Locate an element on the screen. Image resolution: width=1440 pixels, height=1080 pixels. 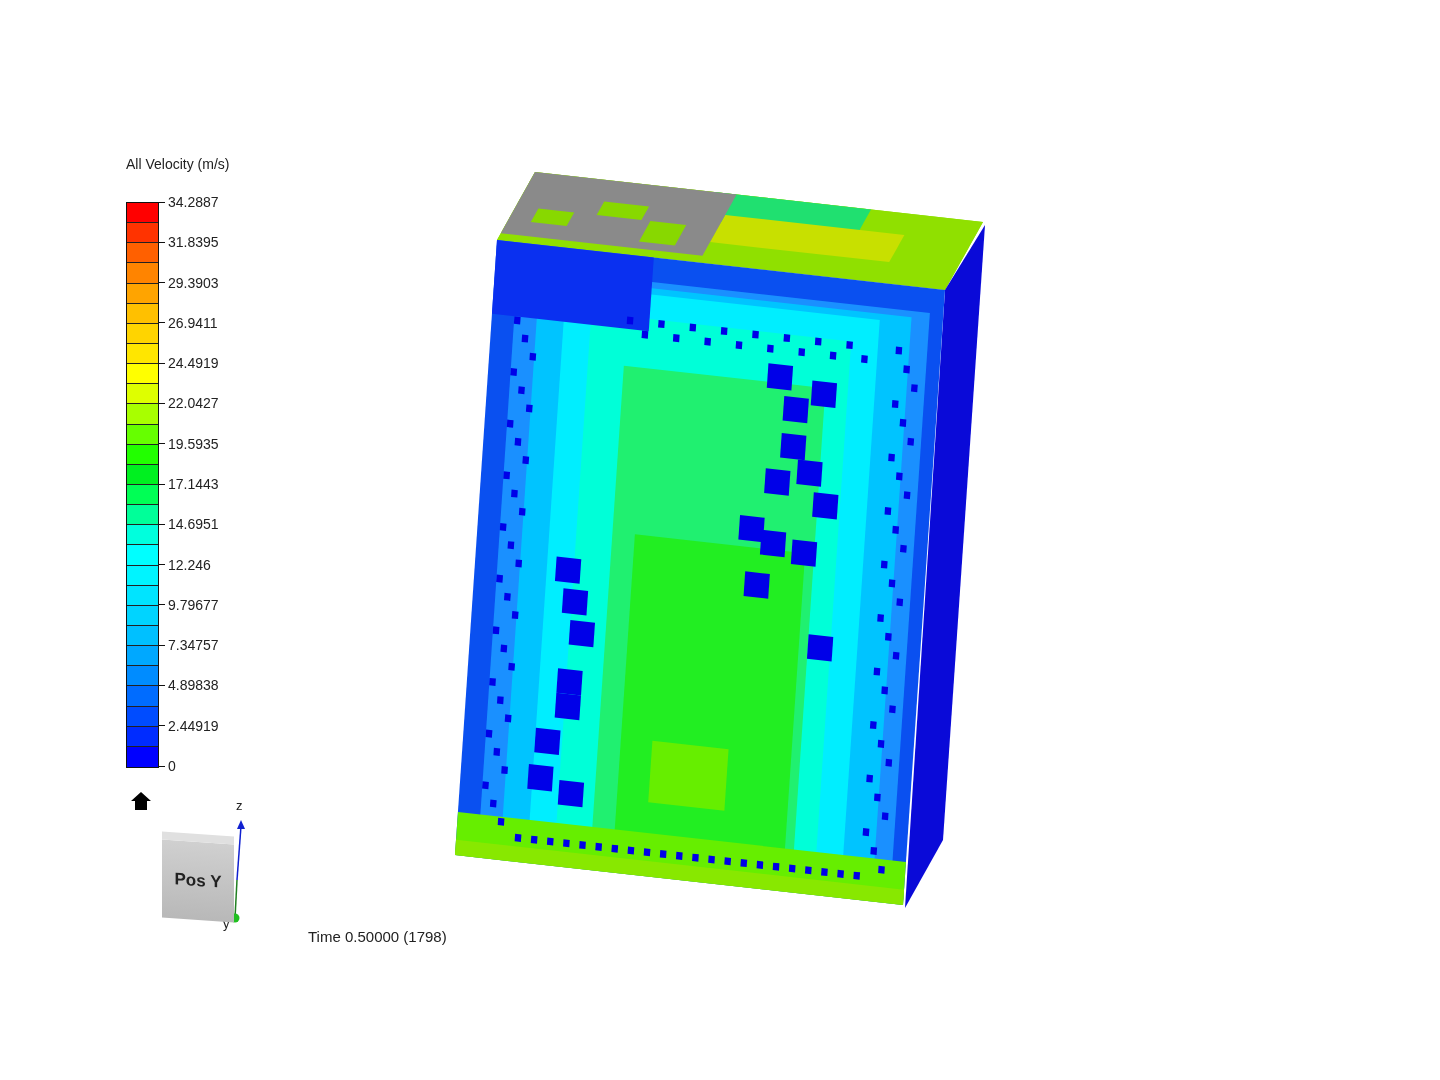
scale-value: 29.3903 is located at coordinates (193, 282).